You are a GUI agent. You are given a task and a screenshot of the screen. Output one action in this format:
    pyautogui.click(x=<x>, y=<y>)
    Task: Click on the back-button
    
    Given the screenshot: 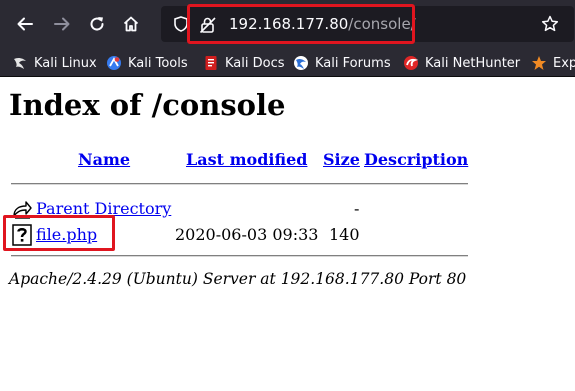 What is the action you would take?
    pyautogui.click(x=25, y=24)
    